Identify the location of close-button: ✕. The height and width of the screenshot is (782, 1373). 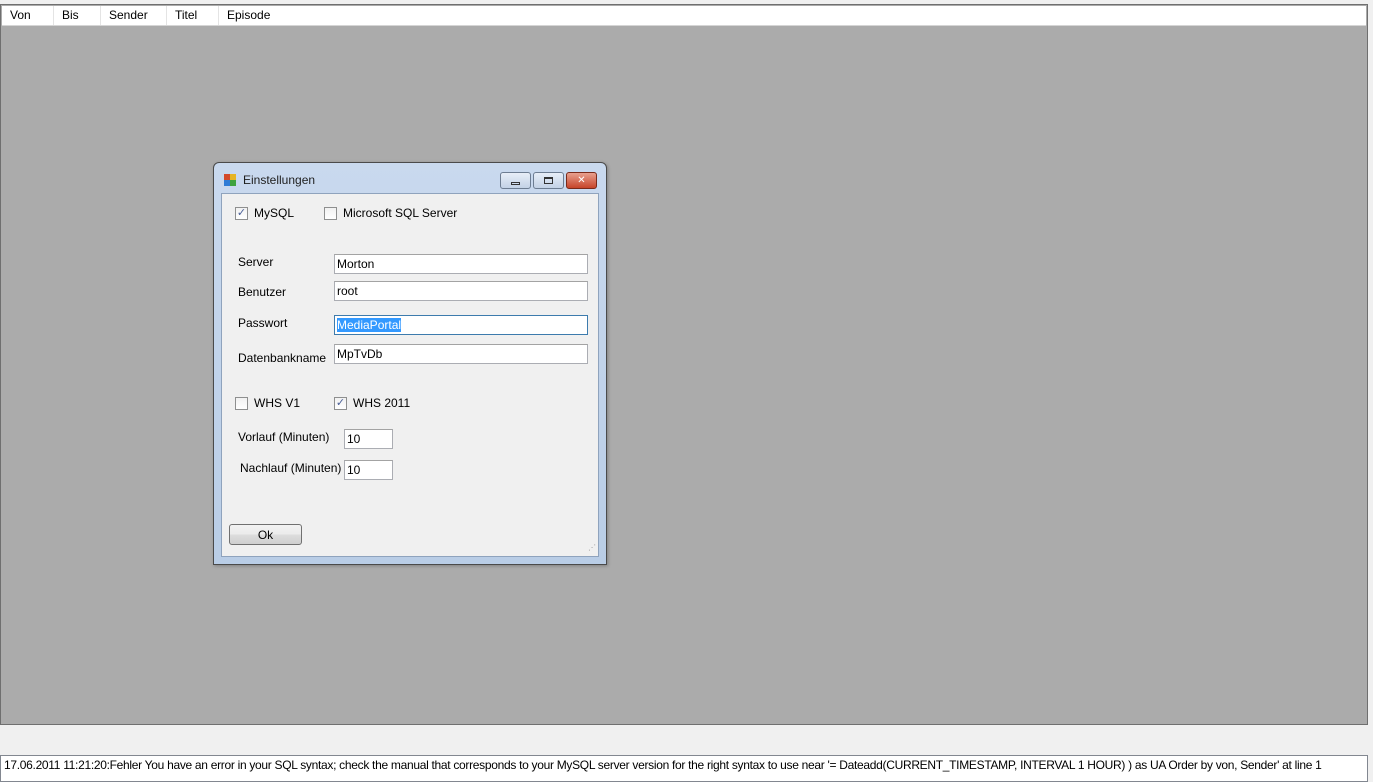
(581, 180).